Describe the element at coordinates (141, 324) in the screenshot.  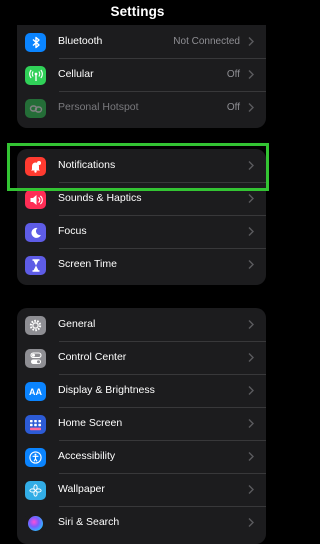
I see `row-general: General` at that location.